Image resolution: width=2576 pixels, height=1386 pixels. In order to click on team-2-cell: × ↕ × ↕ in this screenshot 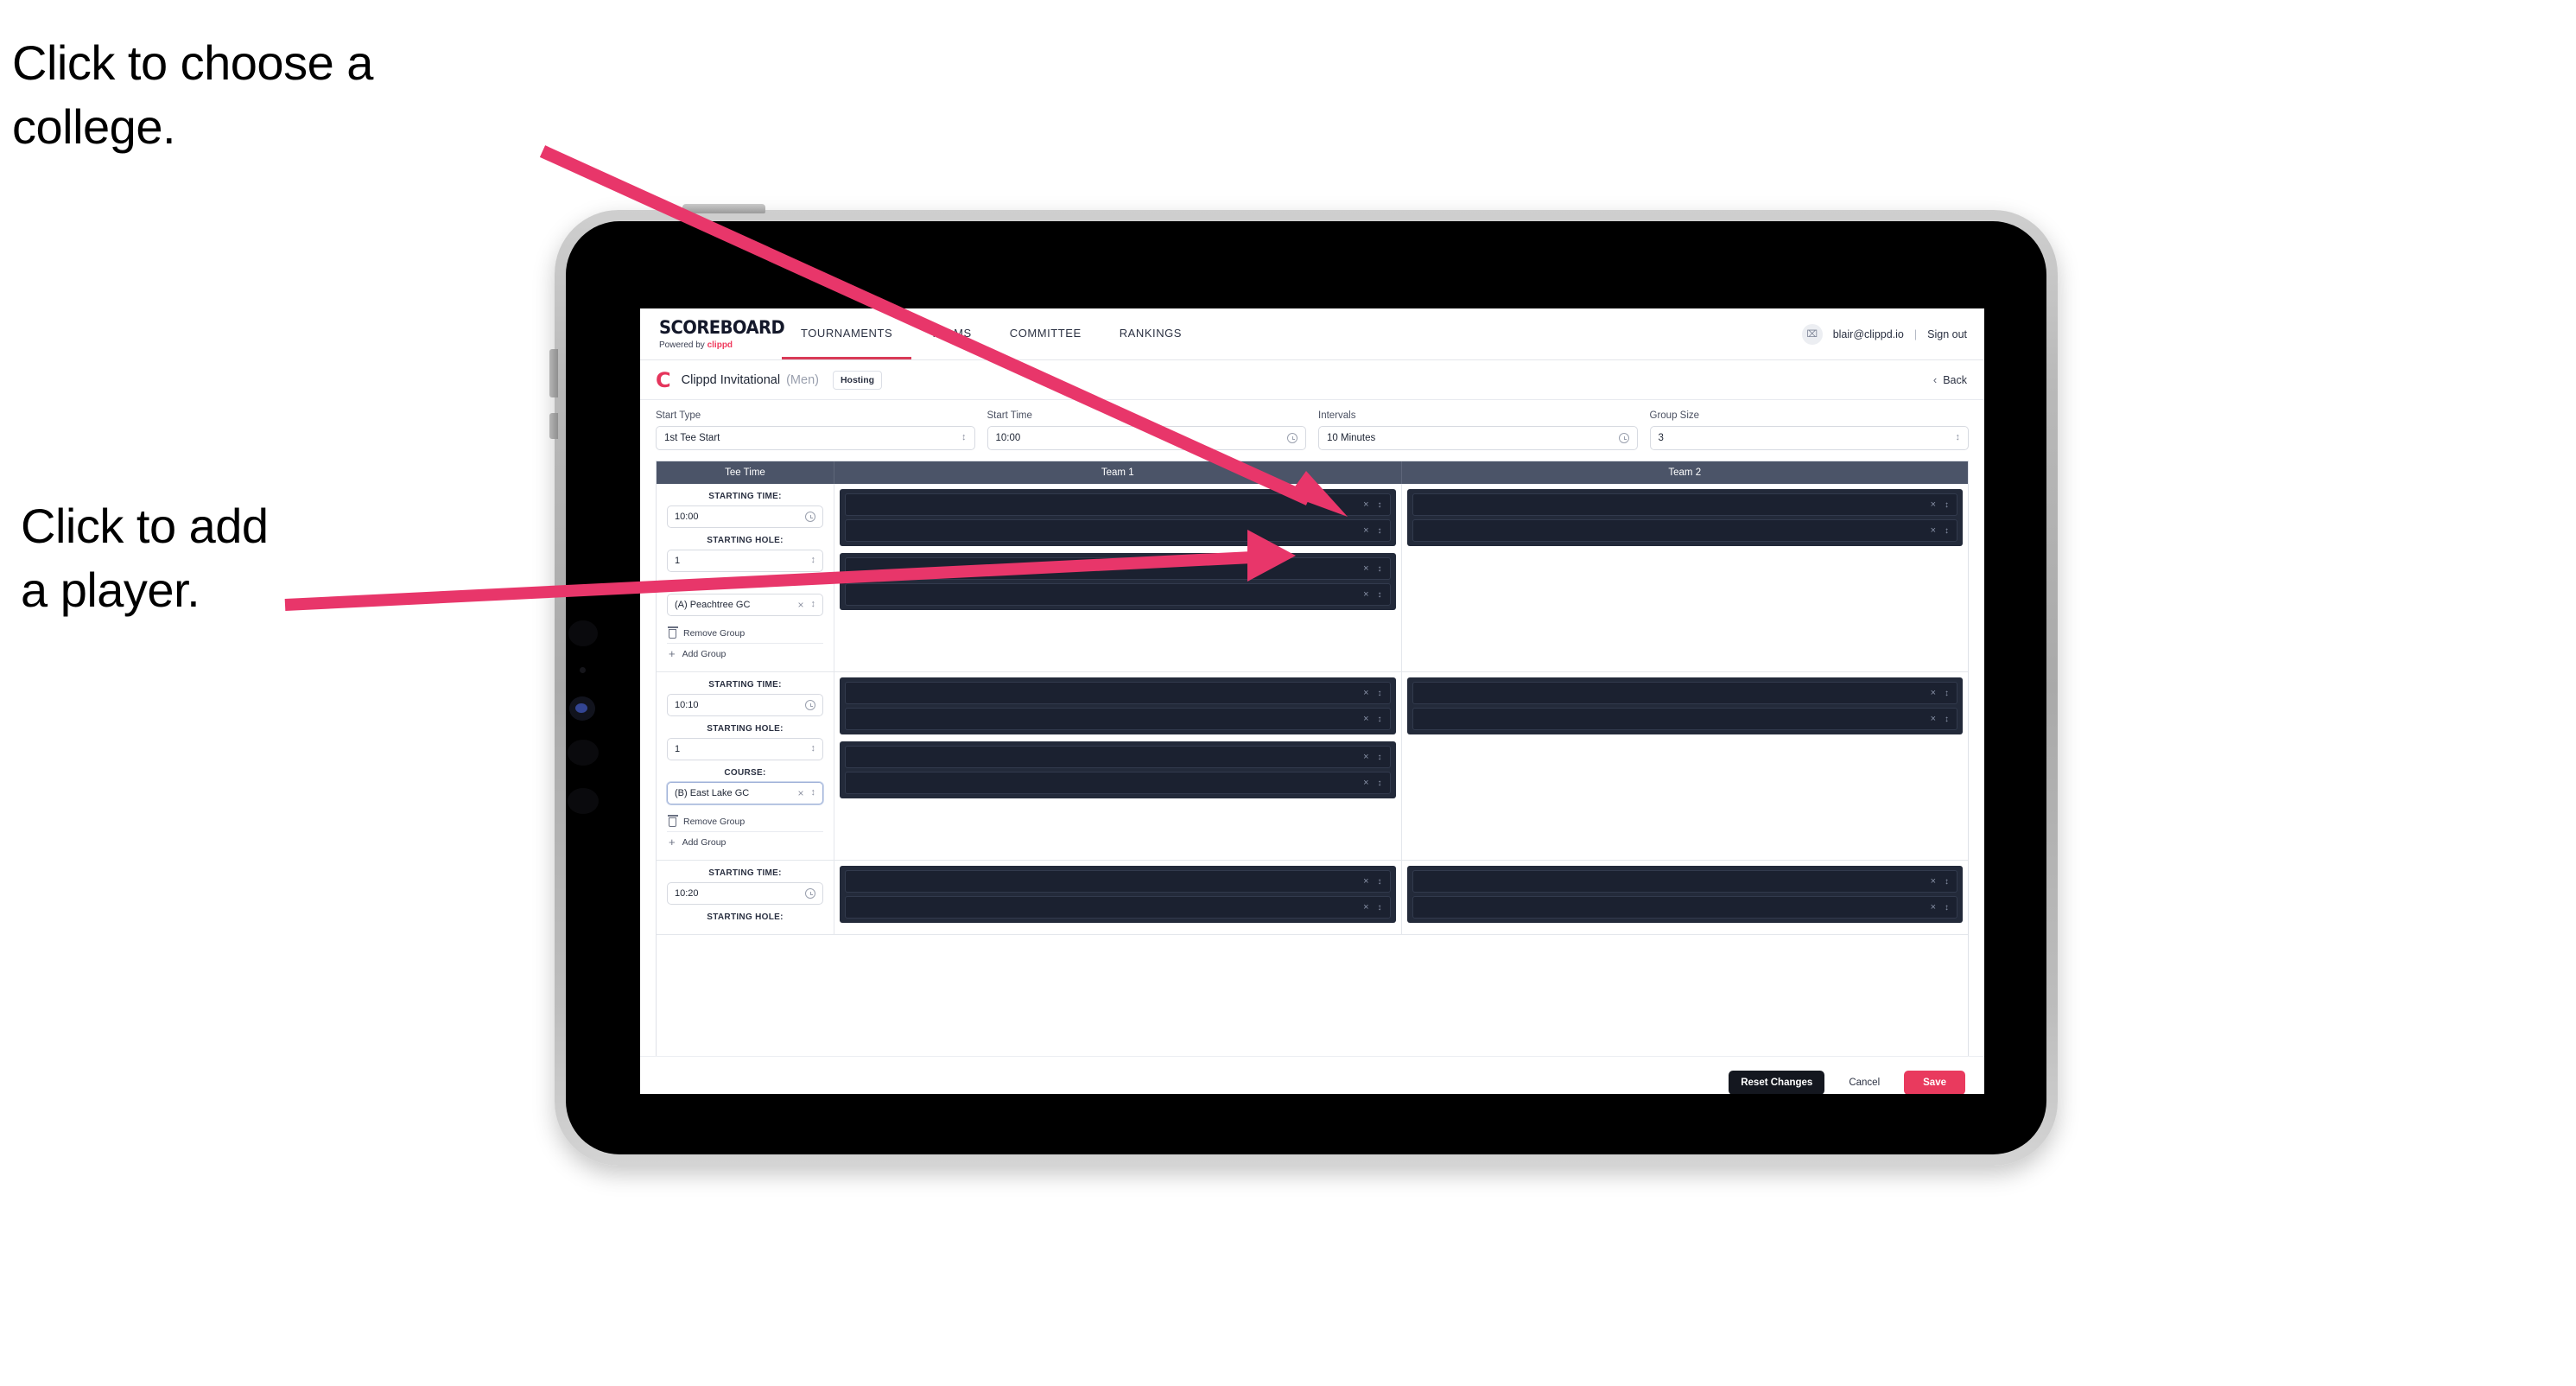, I will do `click(1684, 577)`.